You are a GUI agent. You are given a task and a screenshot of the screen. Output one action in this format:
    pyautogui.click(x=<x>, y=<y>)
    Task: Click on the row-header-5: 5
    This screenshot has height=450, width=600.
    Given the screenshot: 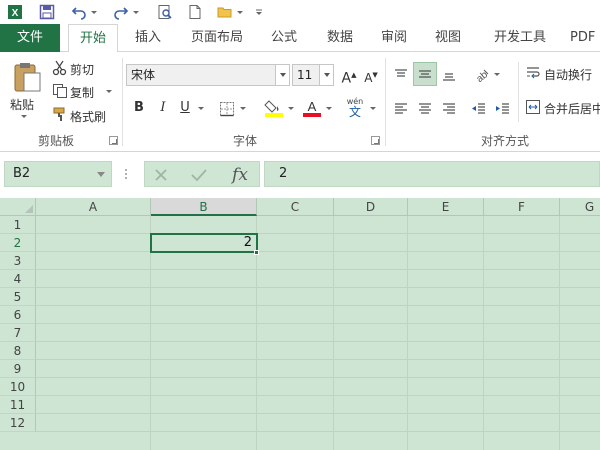 What is the action you would take?
    pyautogui.click(x=18, y=297)
    